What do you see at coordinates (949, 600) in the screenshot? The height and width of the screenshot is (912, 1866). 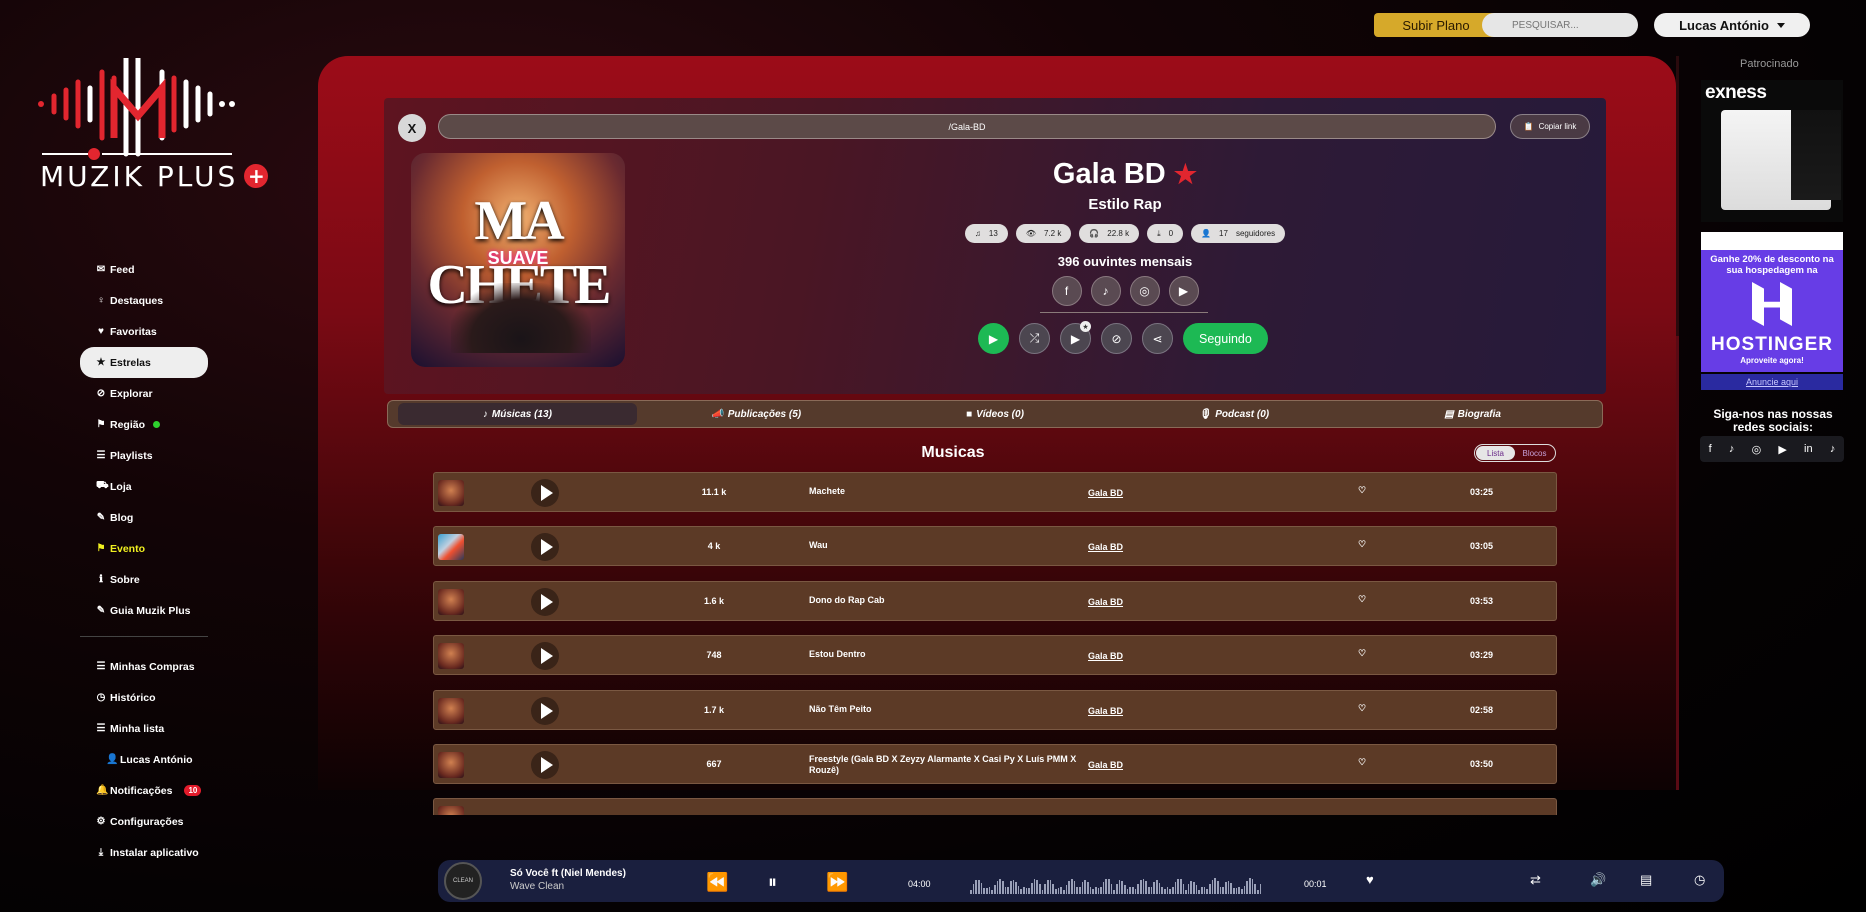 I see `track-title: Dono do Rap Cab` at bounding box center [949, 600].